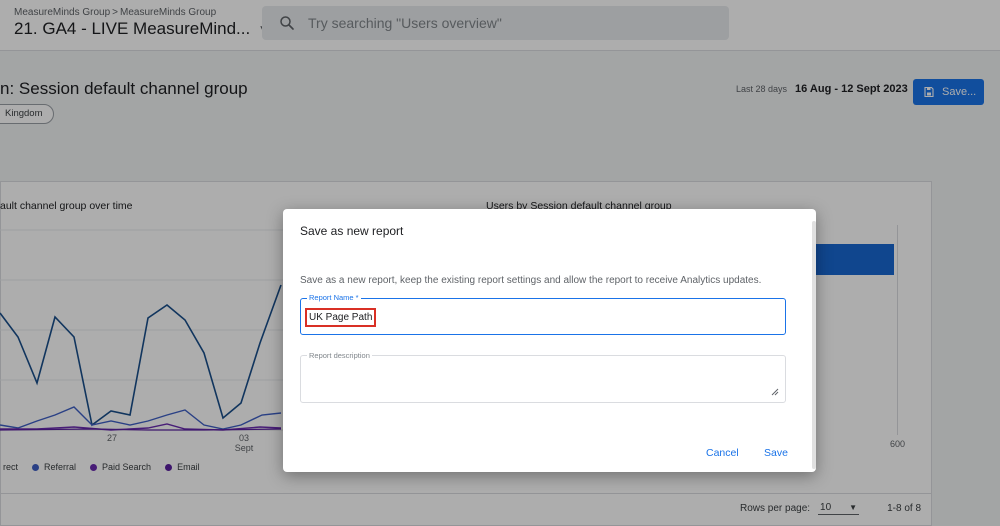 This screenshot has width=1000, height=526. Describe the element at coordinates (776, 453) in the screenshot. I see `save-button: Save` at that location.